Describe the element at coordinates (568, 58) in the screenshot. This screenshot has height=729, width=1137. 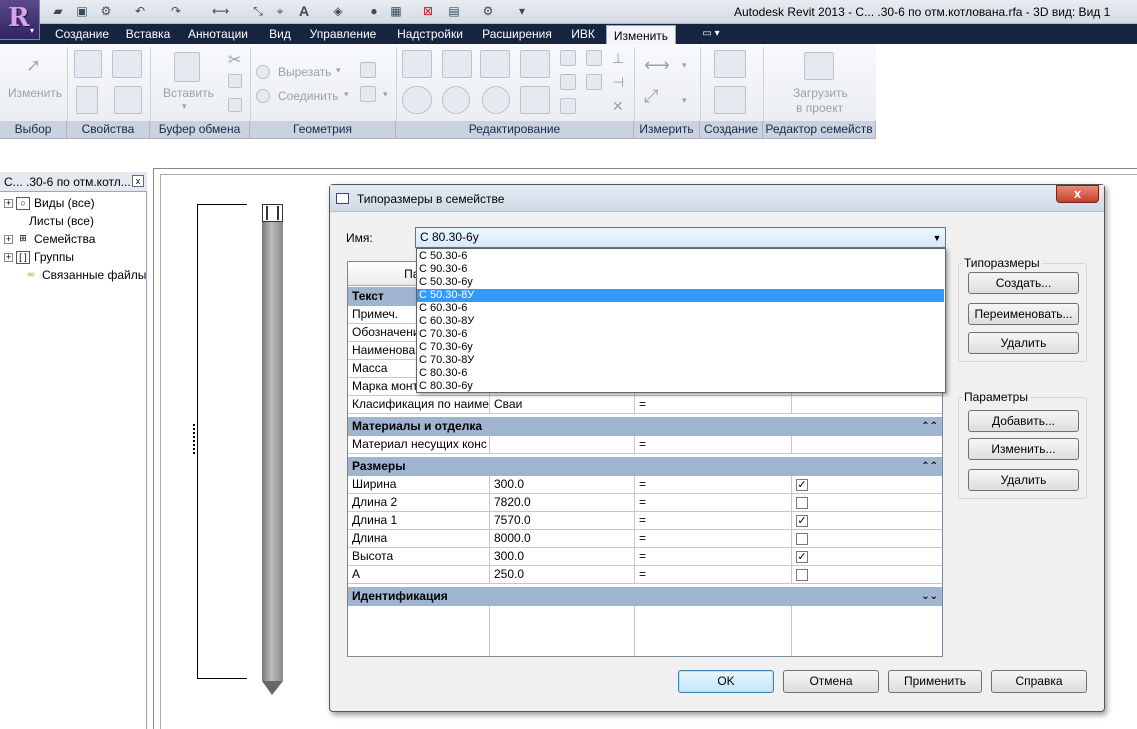
I see `split-icon` at that location.